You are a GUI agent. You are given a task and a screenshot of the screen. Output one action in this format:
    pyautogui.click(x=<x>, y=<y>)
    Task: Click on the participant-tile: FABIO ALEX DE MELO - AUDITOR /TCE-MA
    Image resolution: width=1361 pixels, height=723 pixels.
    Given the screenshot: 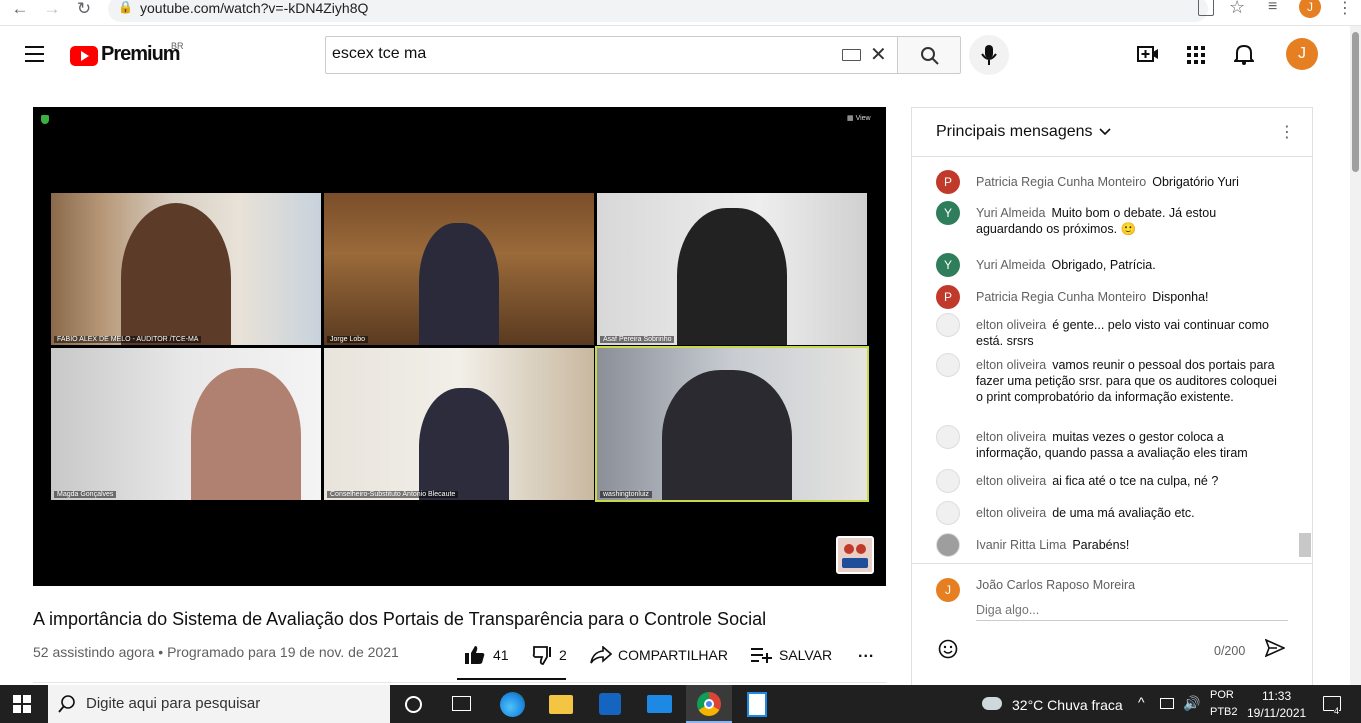 What is the action you would take?
    pyautogui.click(x=186, y=269)
    